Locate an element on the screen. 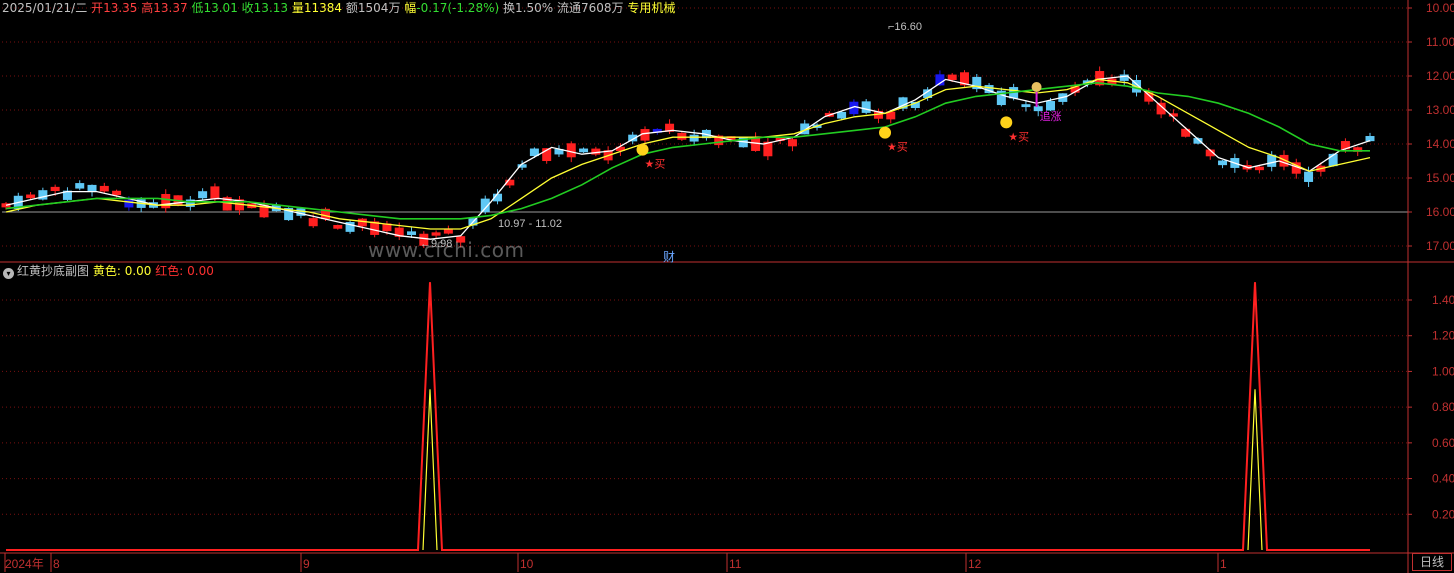  red-value: 0.00 is located at coordinates (200, 271).